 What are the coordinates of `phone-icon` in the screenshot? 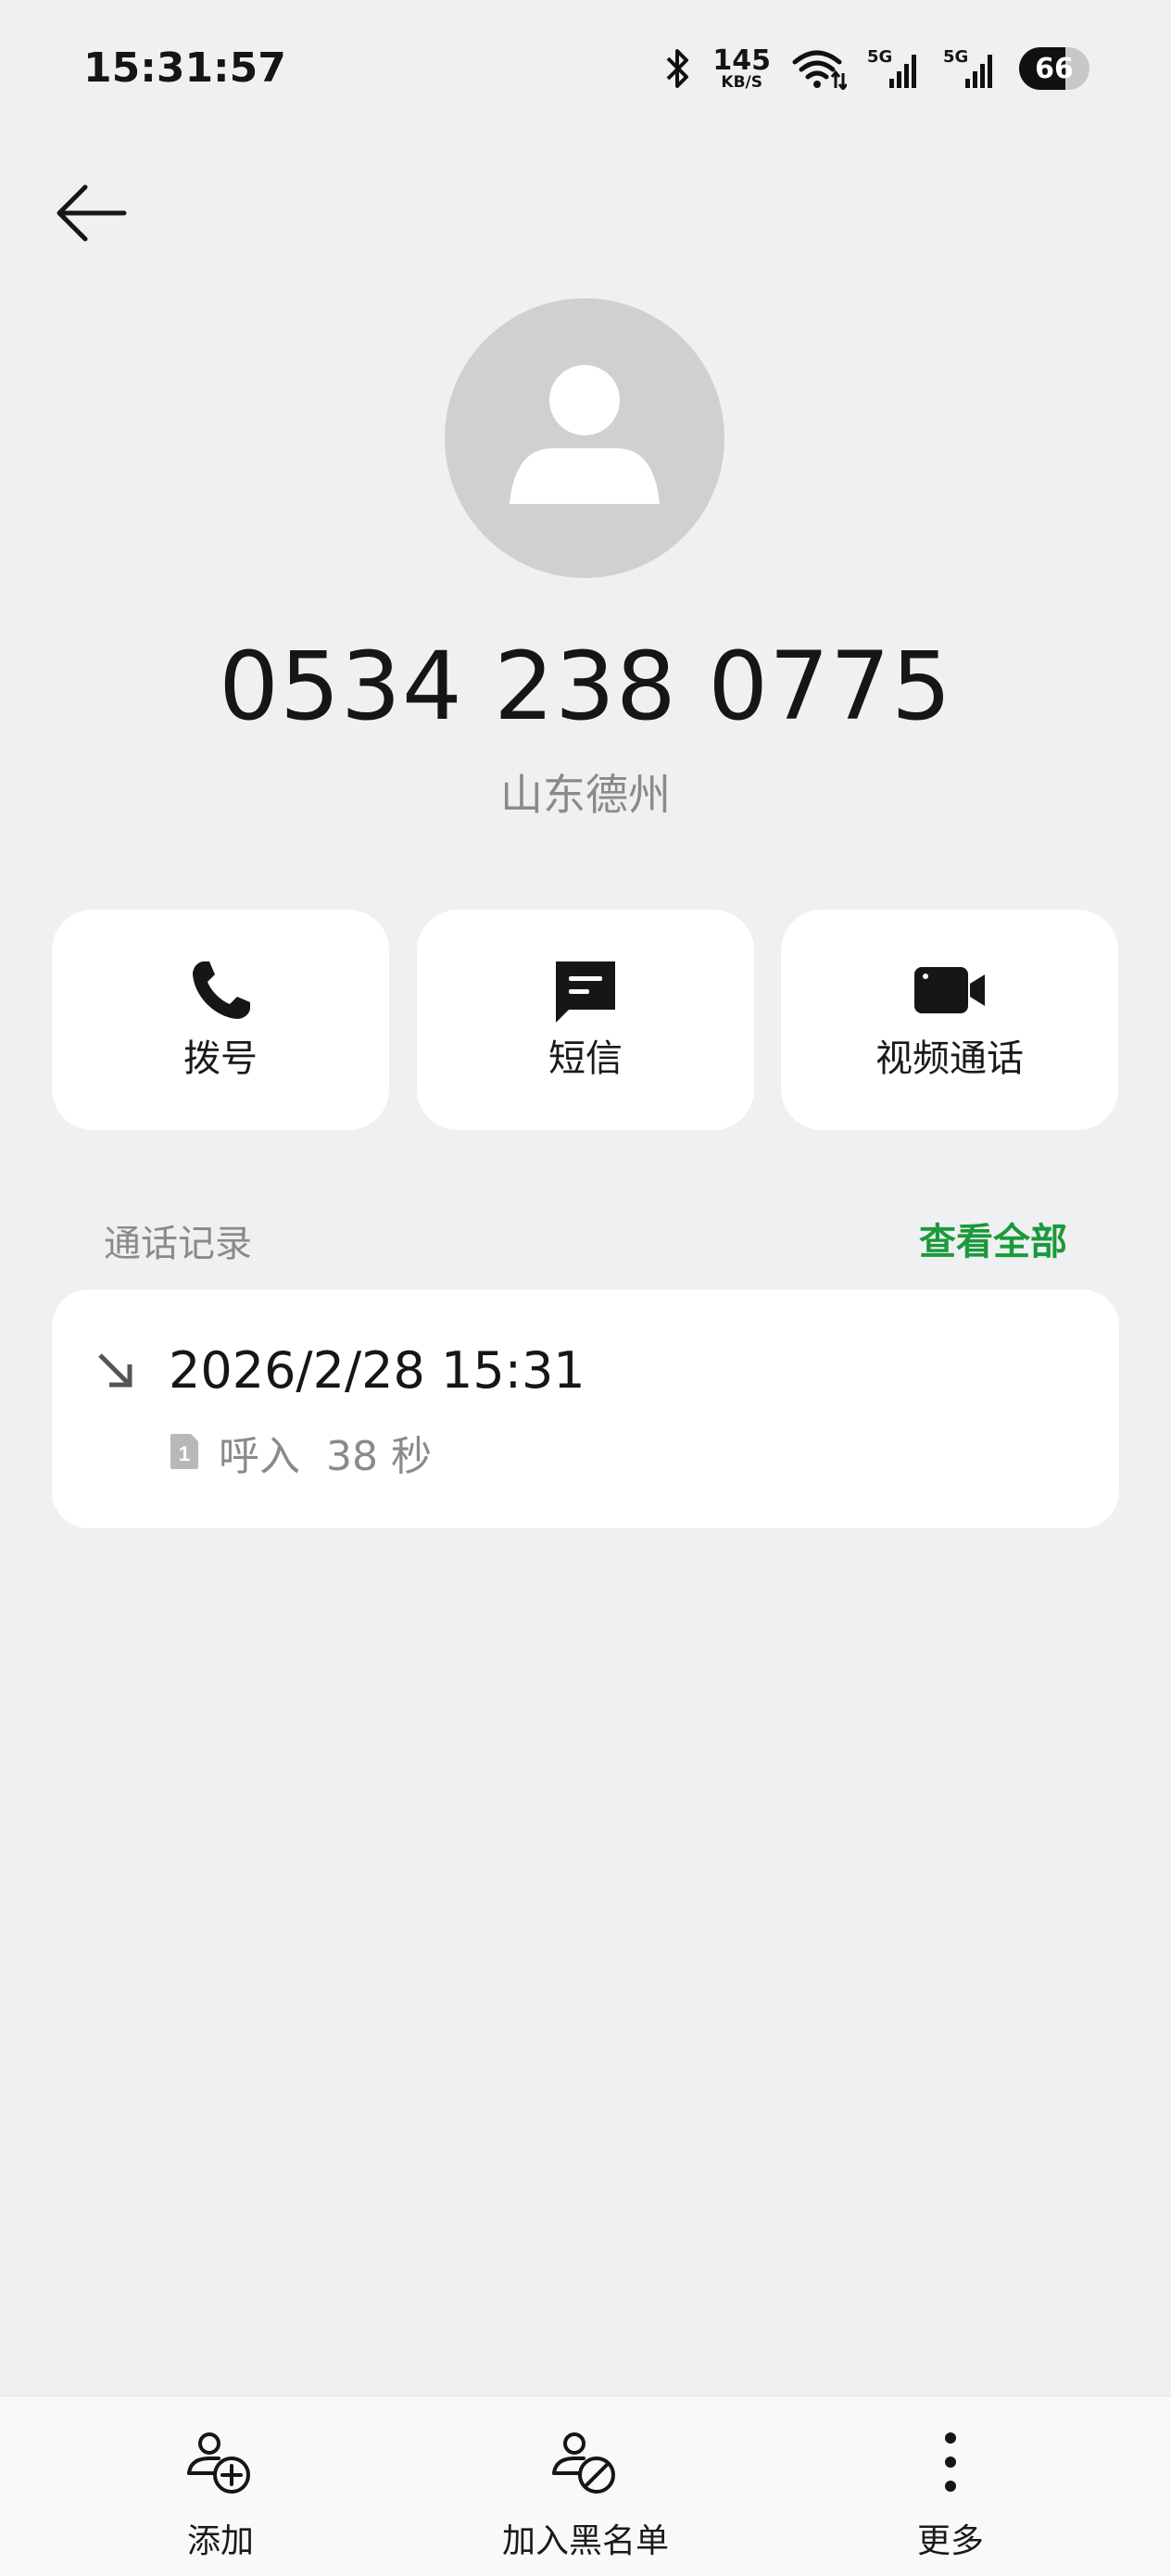 It's located at (222, 990).